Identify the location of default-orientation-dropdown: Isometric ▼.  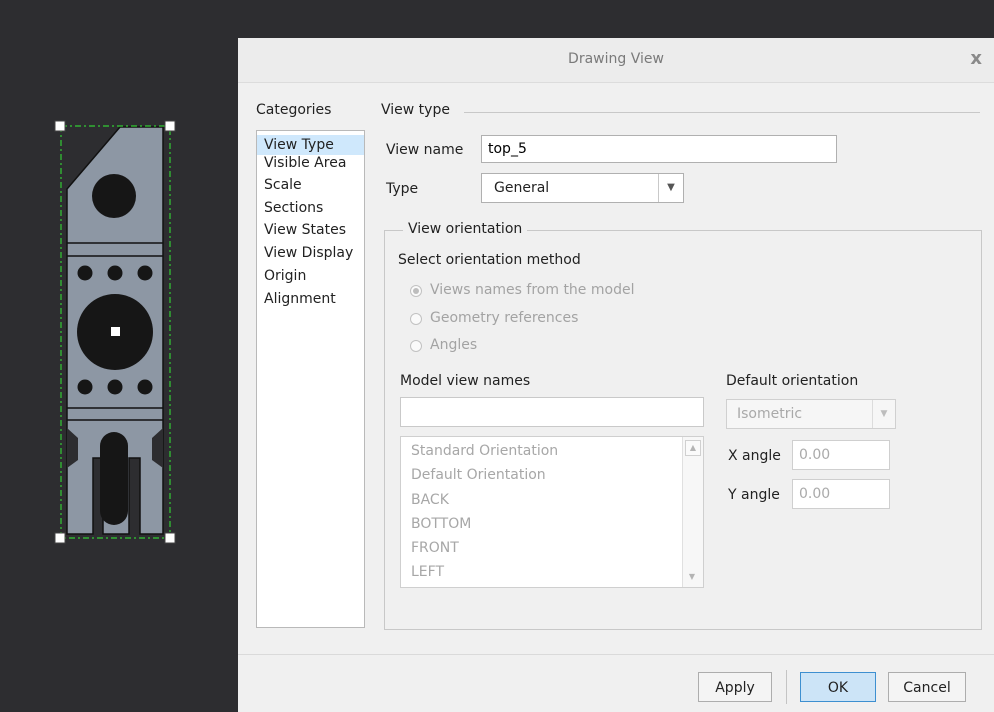
(811, 414).